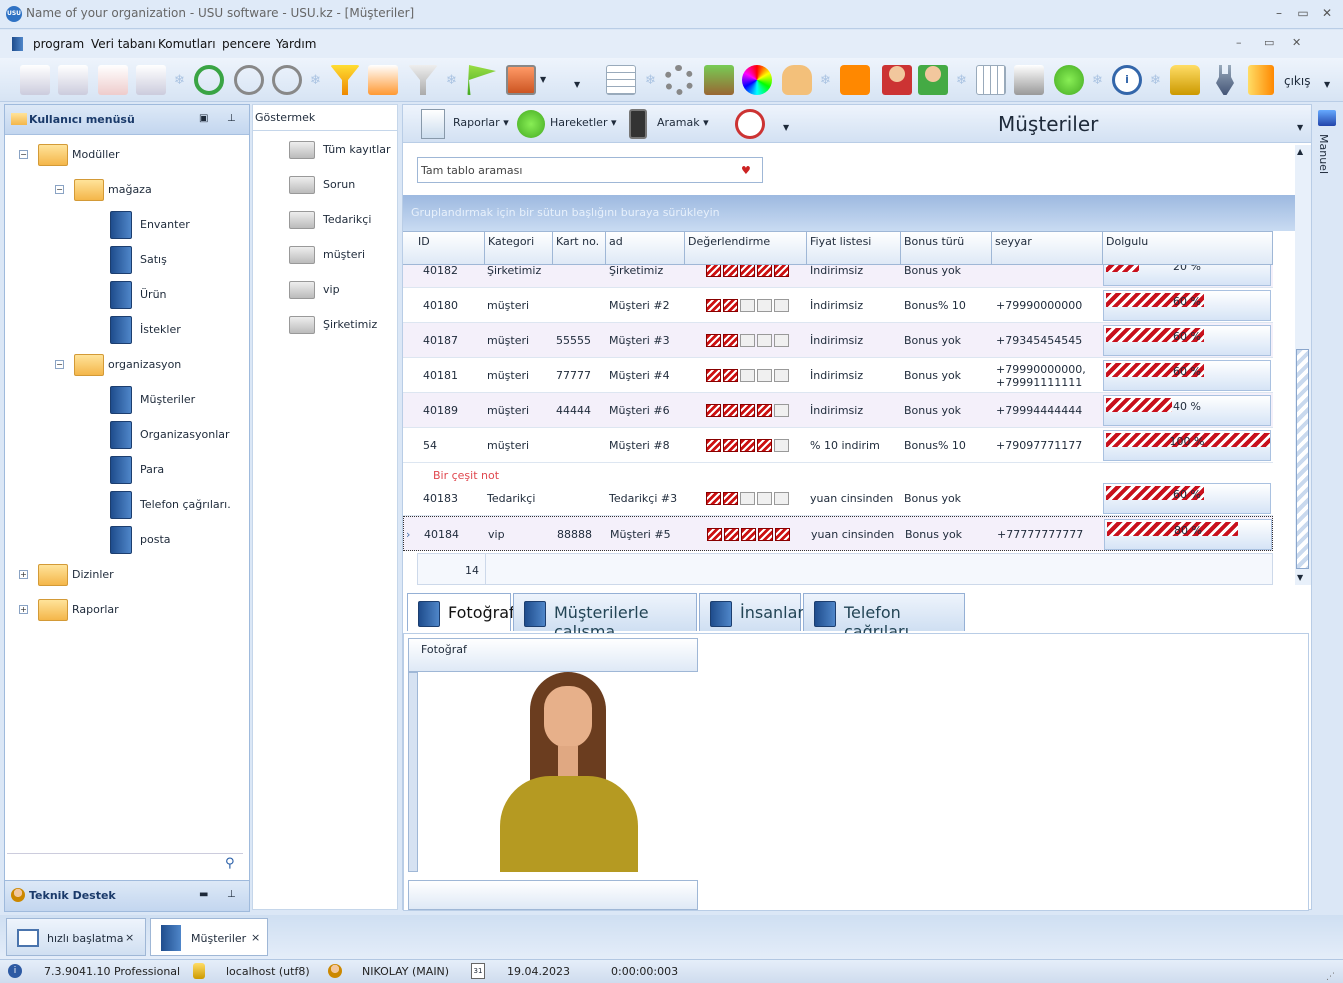 This screenshot has height=983, width=1343. Describe the element at coordinates (1296, 42) in the screenshot. I see `mdi-close-icon: ✕` at that location.